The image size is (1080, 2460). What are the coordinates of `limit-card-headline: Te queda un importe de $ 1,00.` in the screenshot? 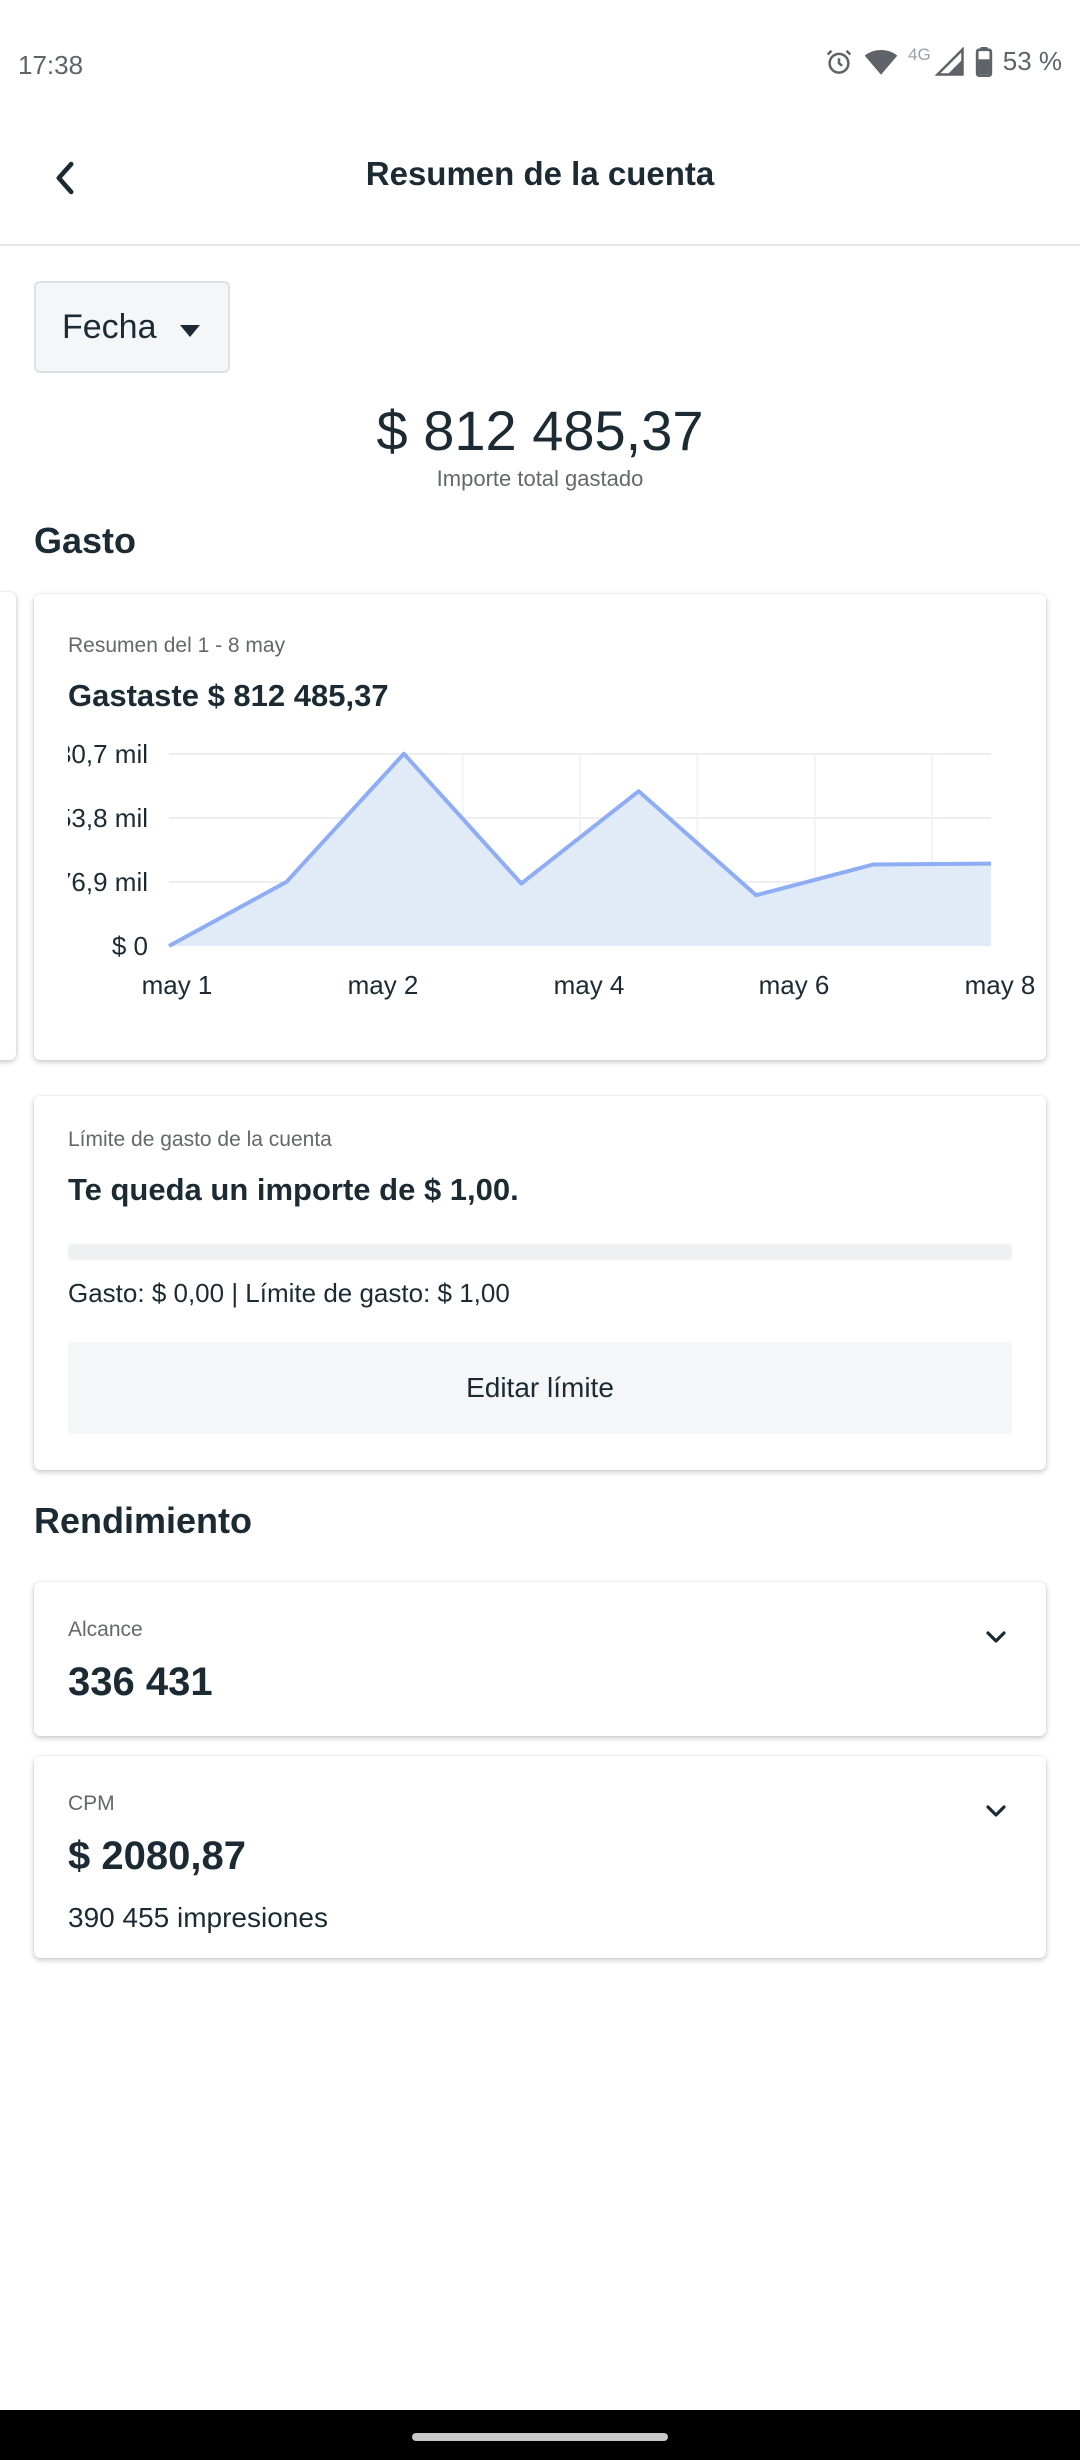 It's located at (293, 1189).